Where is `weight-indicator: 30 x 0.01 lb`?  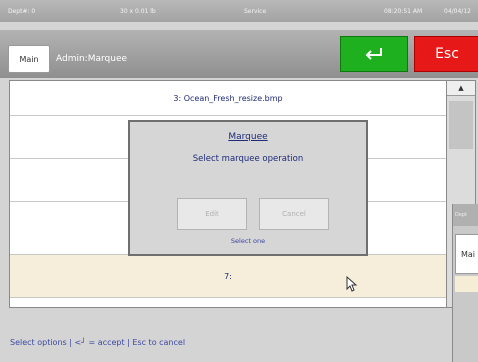
weight-indicator: 30 x 0.01 lb is located at coordinates (138, 11).